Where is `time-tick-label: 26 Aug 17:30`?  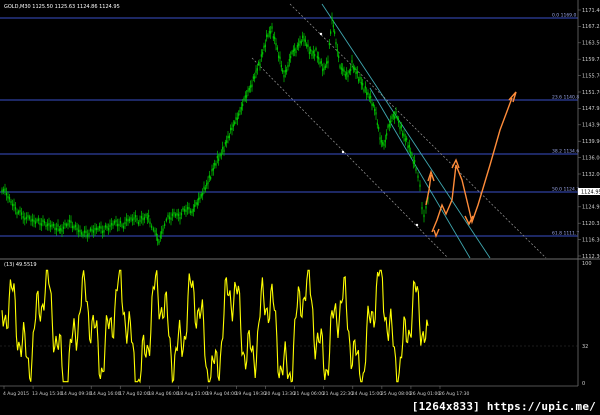
time-tick-label: 26 Aug 17:30 is located at coordinates (454, 394).